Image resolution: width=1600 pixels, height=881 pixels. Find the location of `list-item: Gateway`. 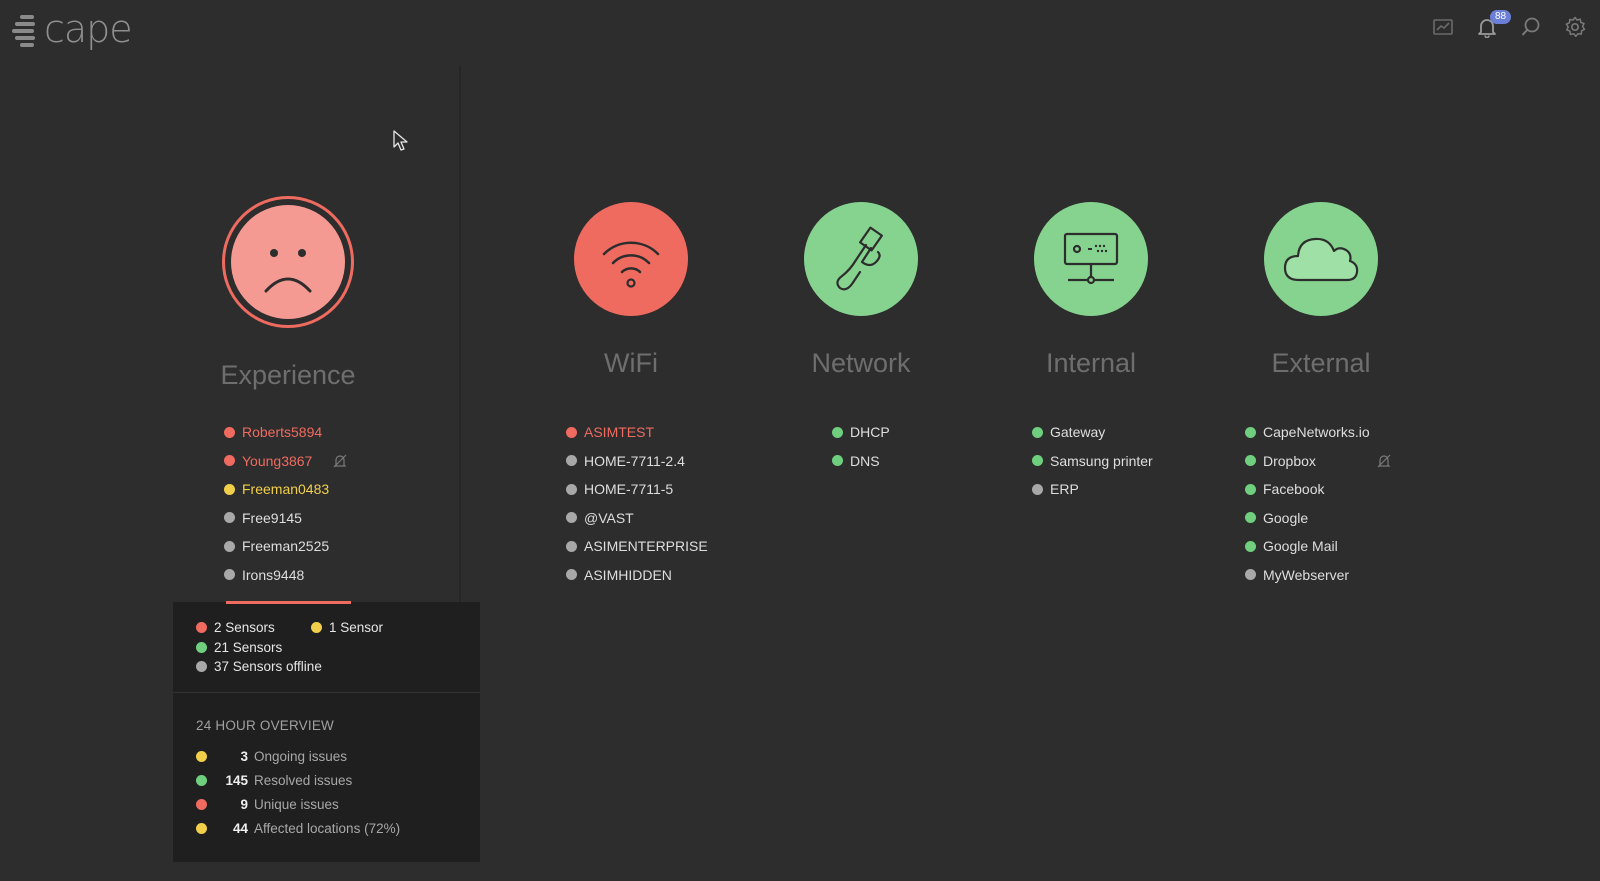

list-item: Gateway is located at coordinates (1092, 432).